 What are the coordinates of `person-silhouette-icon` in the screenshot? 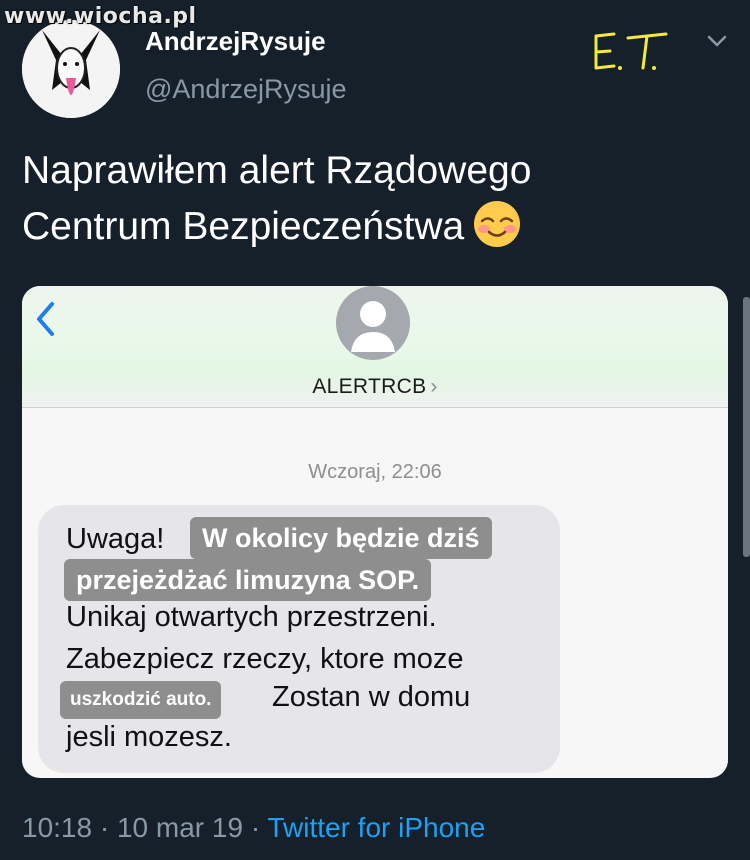 It's located at (373, 323).